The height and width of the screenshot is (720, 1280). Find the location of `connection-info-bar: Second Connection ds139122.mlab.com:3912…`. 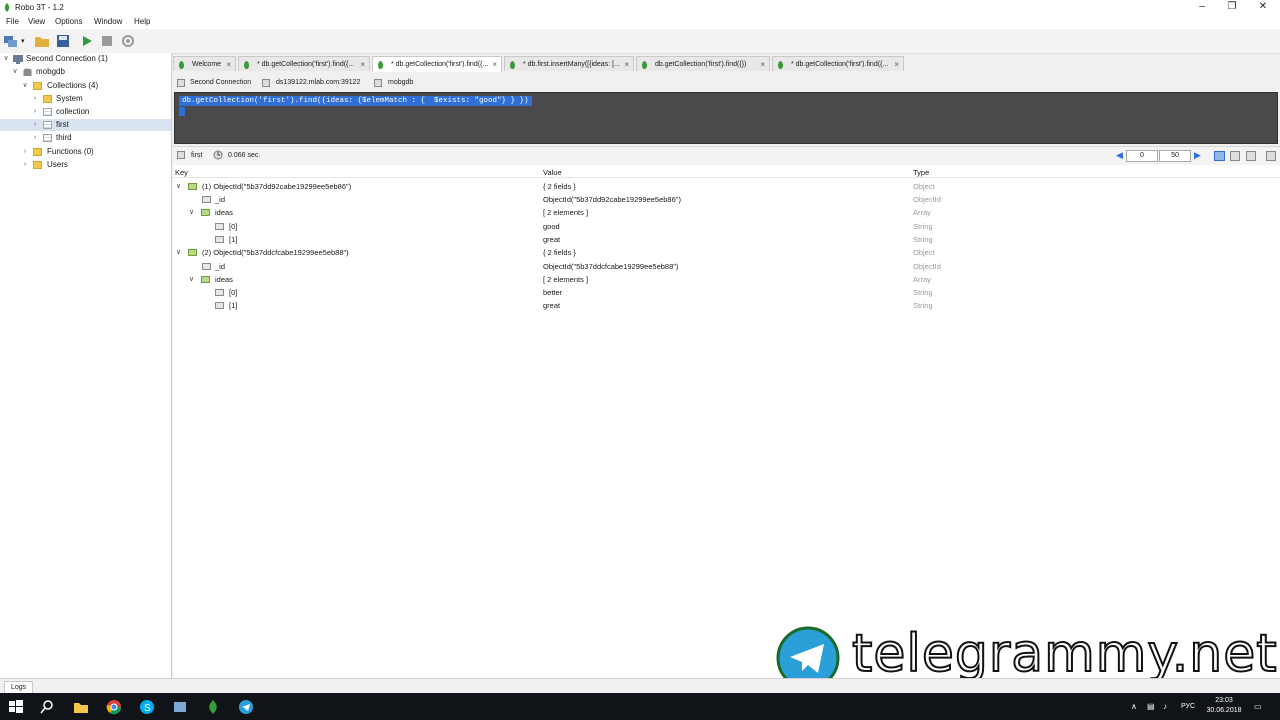

connection-info-bar: Second Connection ds139122.mlab.com:3912… is located at coordinates (726, 83).